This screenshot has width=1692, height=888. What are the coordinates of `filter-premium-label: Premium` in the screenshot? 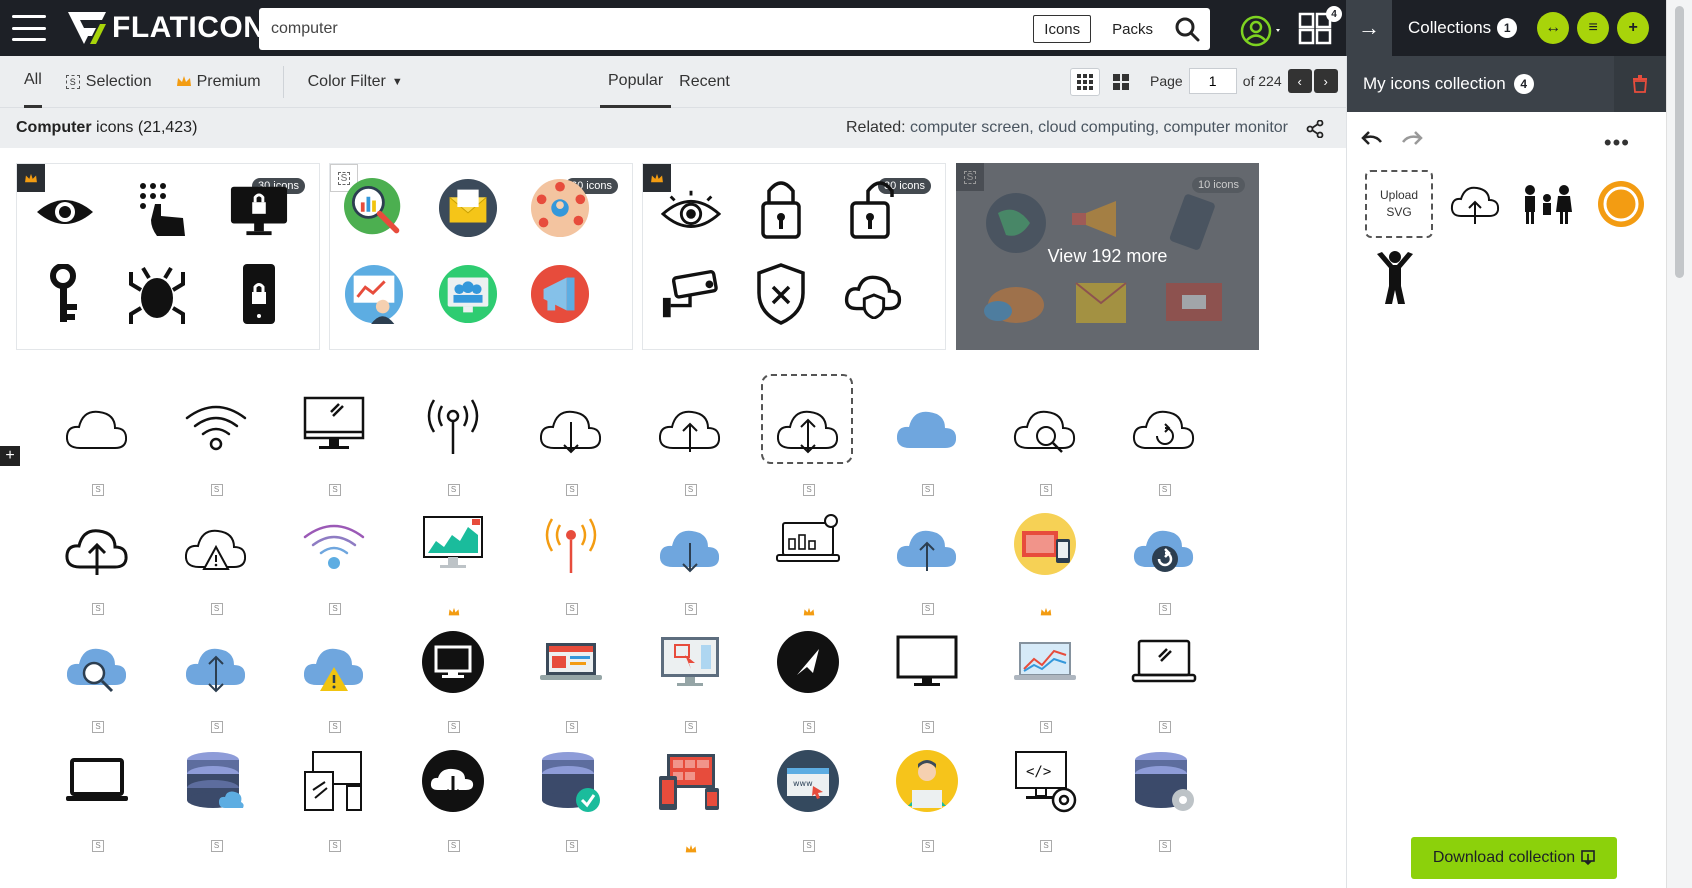 It's located at (228, 81).